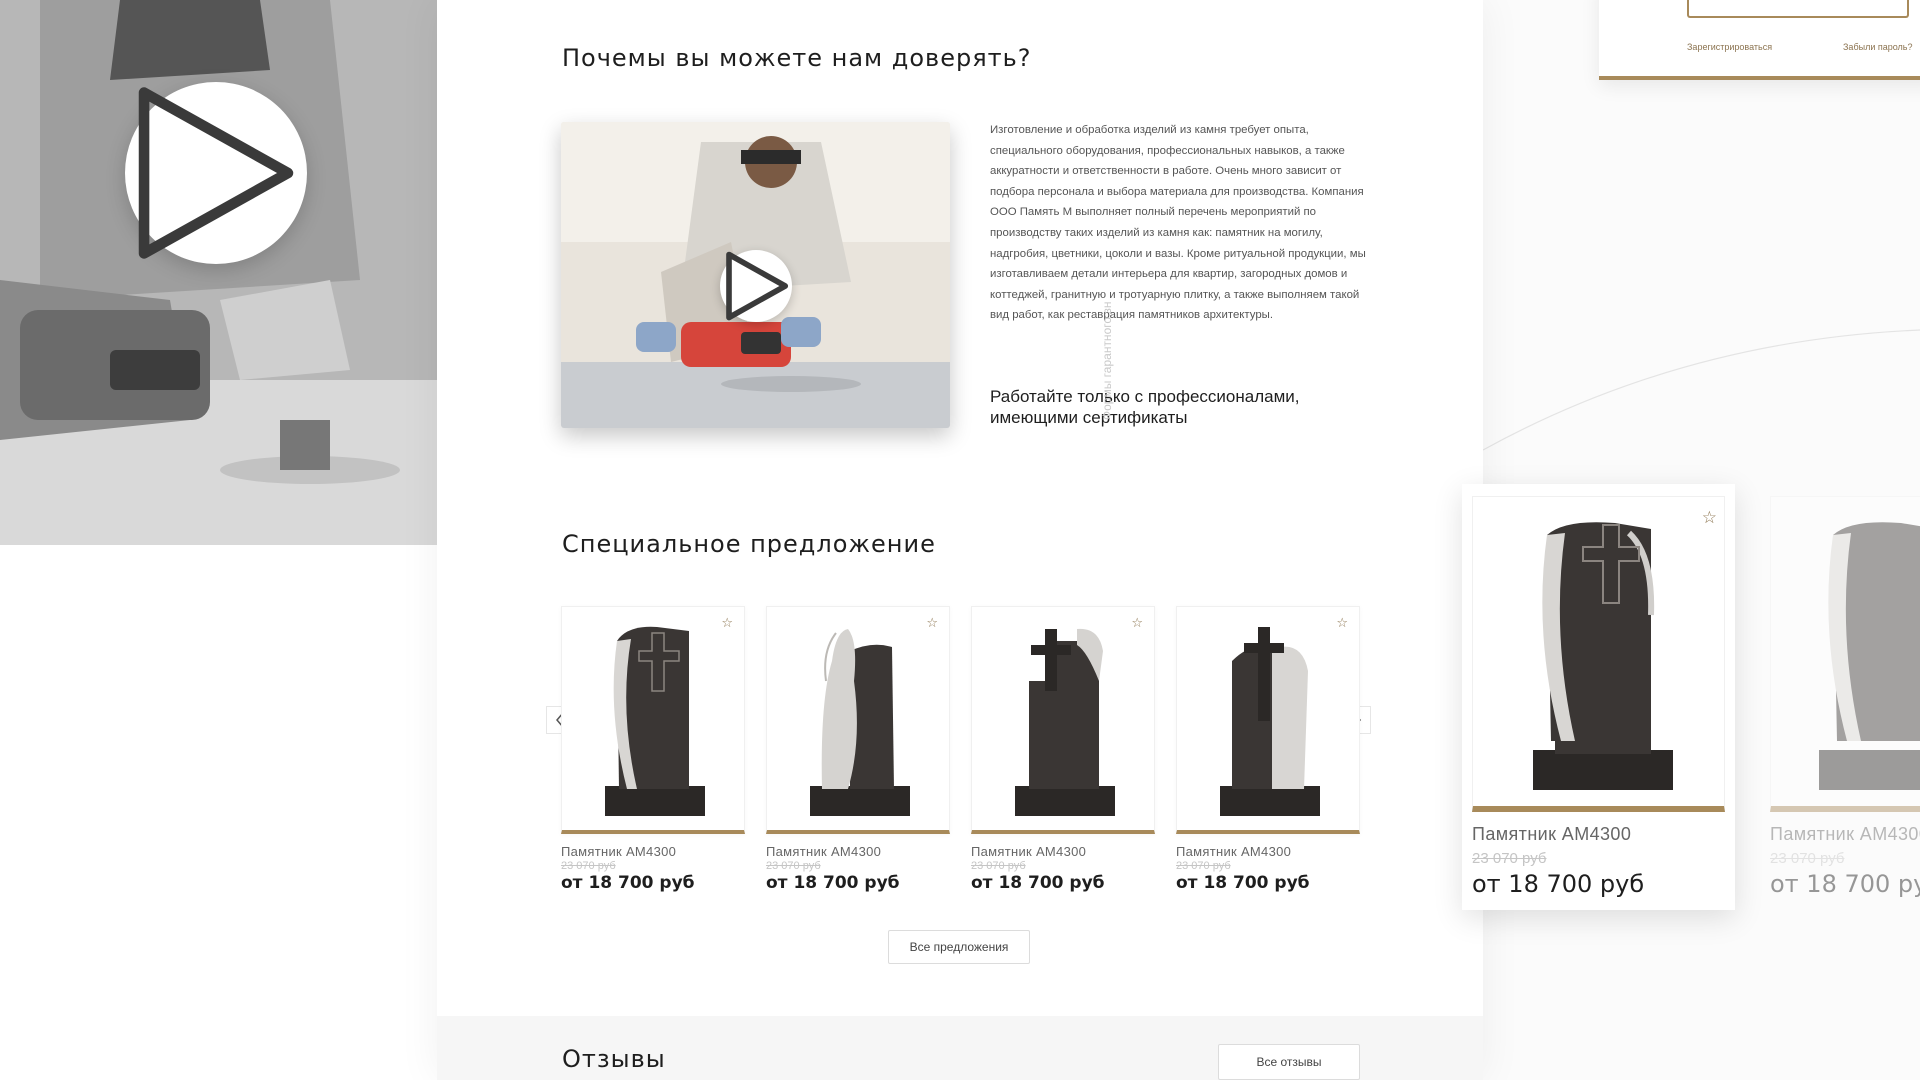 The image size is (1920, 1080). What do you see at coordinates (1701, 390) in the screenshot?
I see `decorative-arc` at bounding box center [1701, 390].